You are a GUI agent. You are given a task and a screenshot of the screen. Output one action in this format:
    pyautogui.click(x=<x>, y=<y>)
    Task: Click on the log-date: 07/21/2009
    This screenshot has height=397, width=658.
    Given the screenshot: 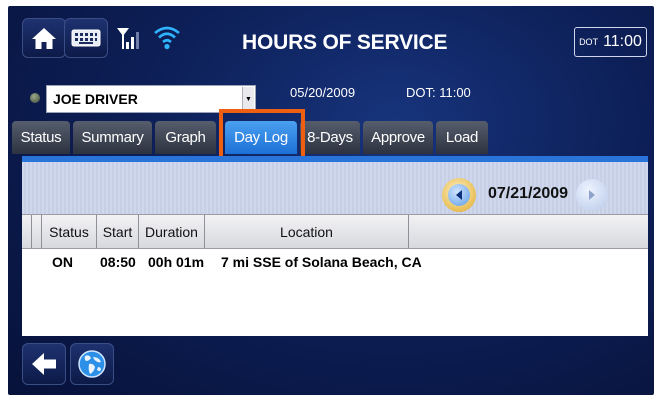 What is the action you would take?
    pyautogui.click(x=528, y=193)
    